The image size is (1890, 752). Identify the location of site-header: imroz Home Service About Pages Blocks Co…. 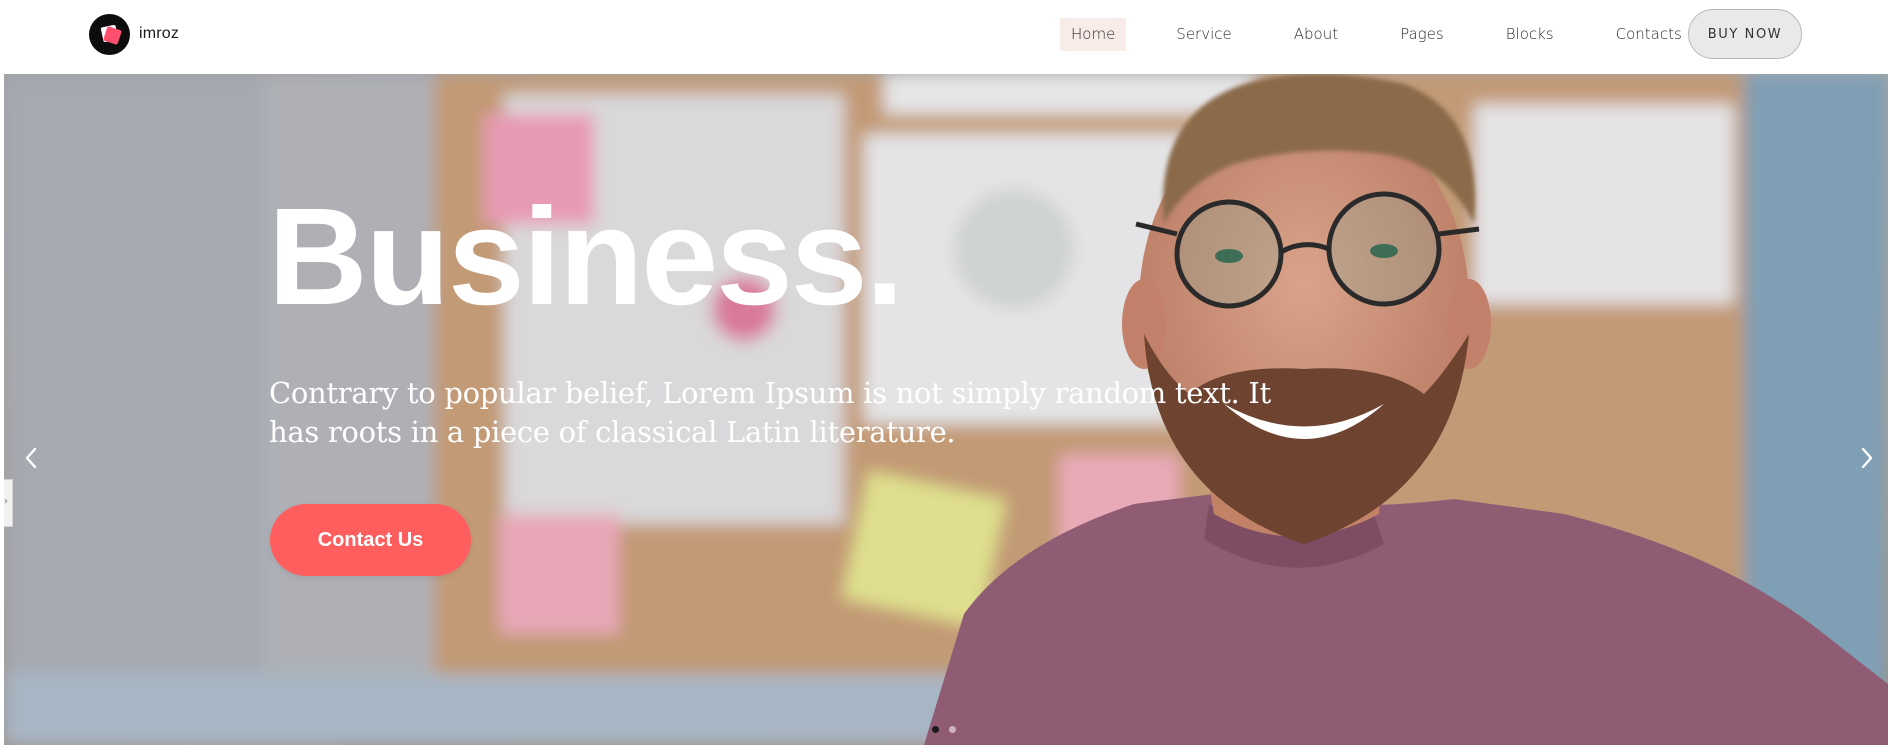
(945, 37).